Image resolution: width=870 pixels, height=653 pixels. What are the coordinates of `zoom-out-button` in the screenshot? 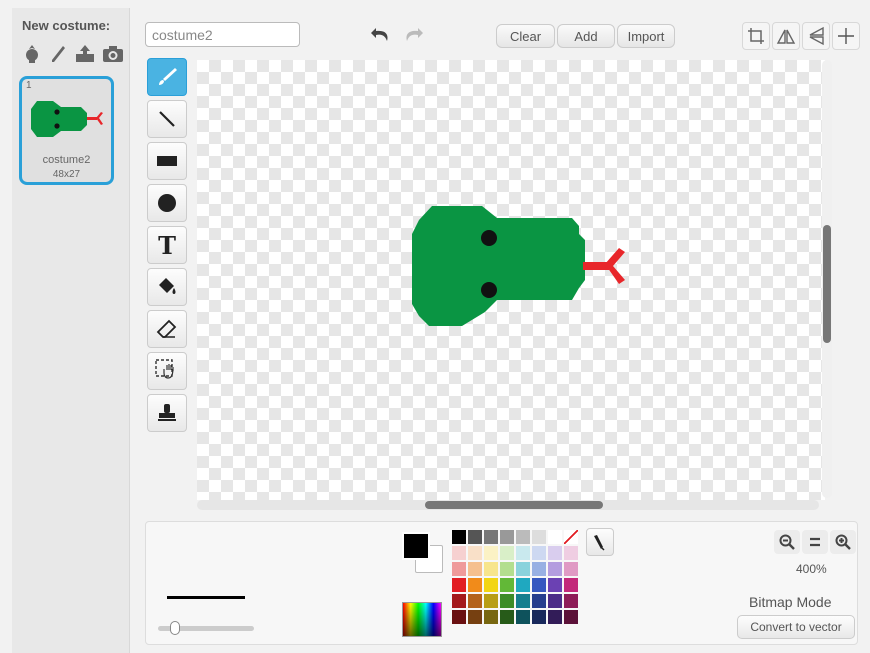 It's located at (787, 542).